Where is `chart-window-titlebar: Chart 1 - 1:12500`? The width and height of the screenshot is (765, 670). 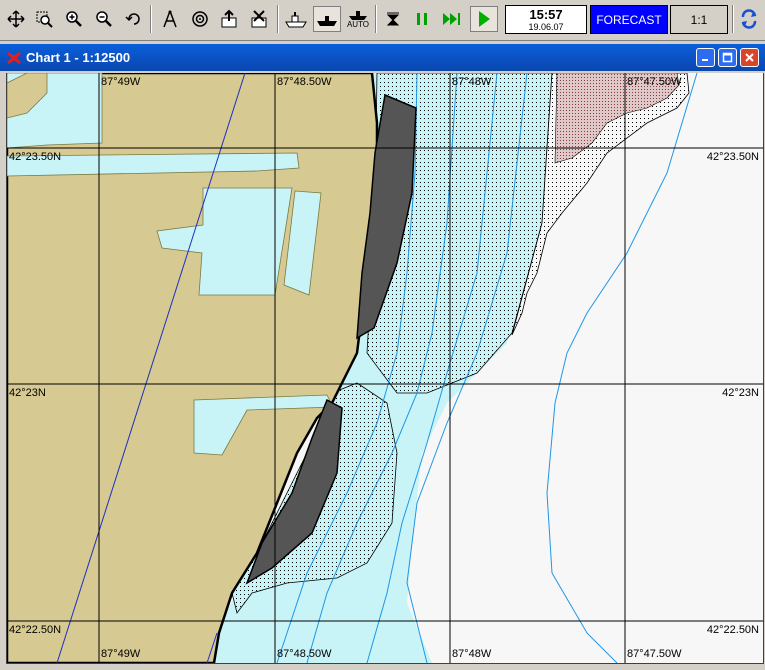
chart-window-titlebar: Chart 1 - 1:12500 is located at coordinates (382, 57).